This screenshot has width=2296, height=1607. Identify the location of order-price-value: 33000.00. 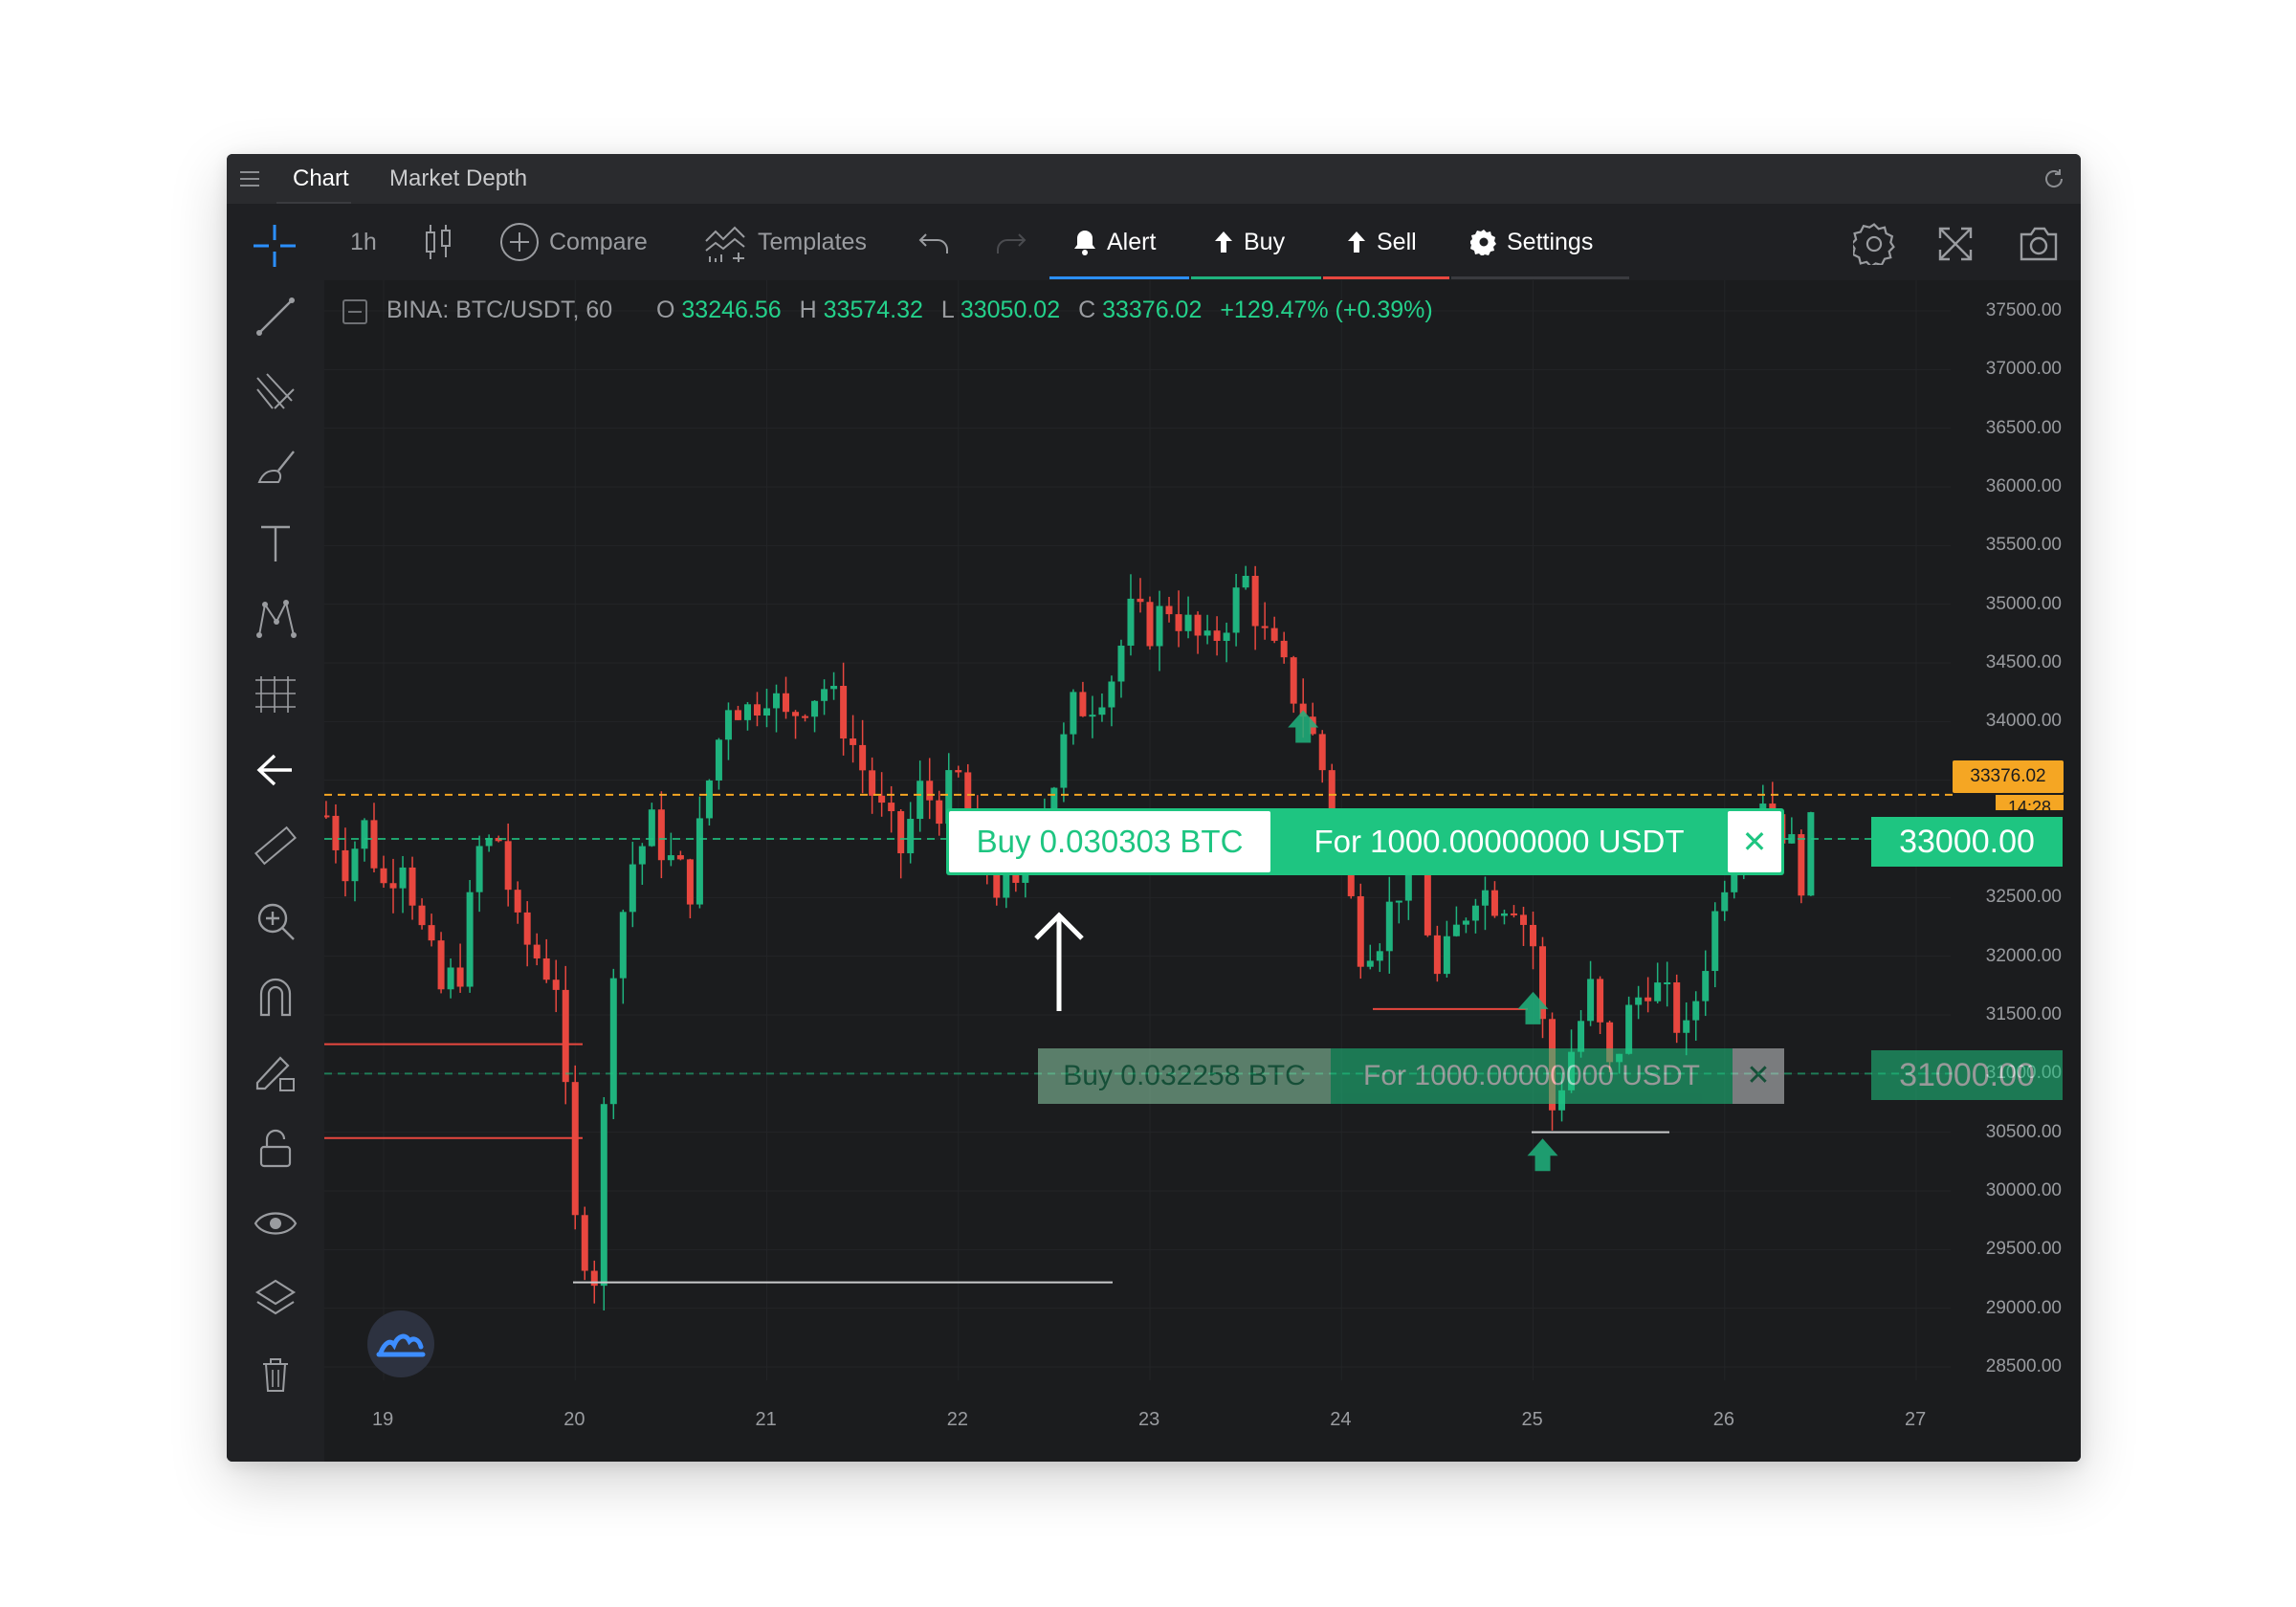
(1967, 842).